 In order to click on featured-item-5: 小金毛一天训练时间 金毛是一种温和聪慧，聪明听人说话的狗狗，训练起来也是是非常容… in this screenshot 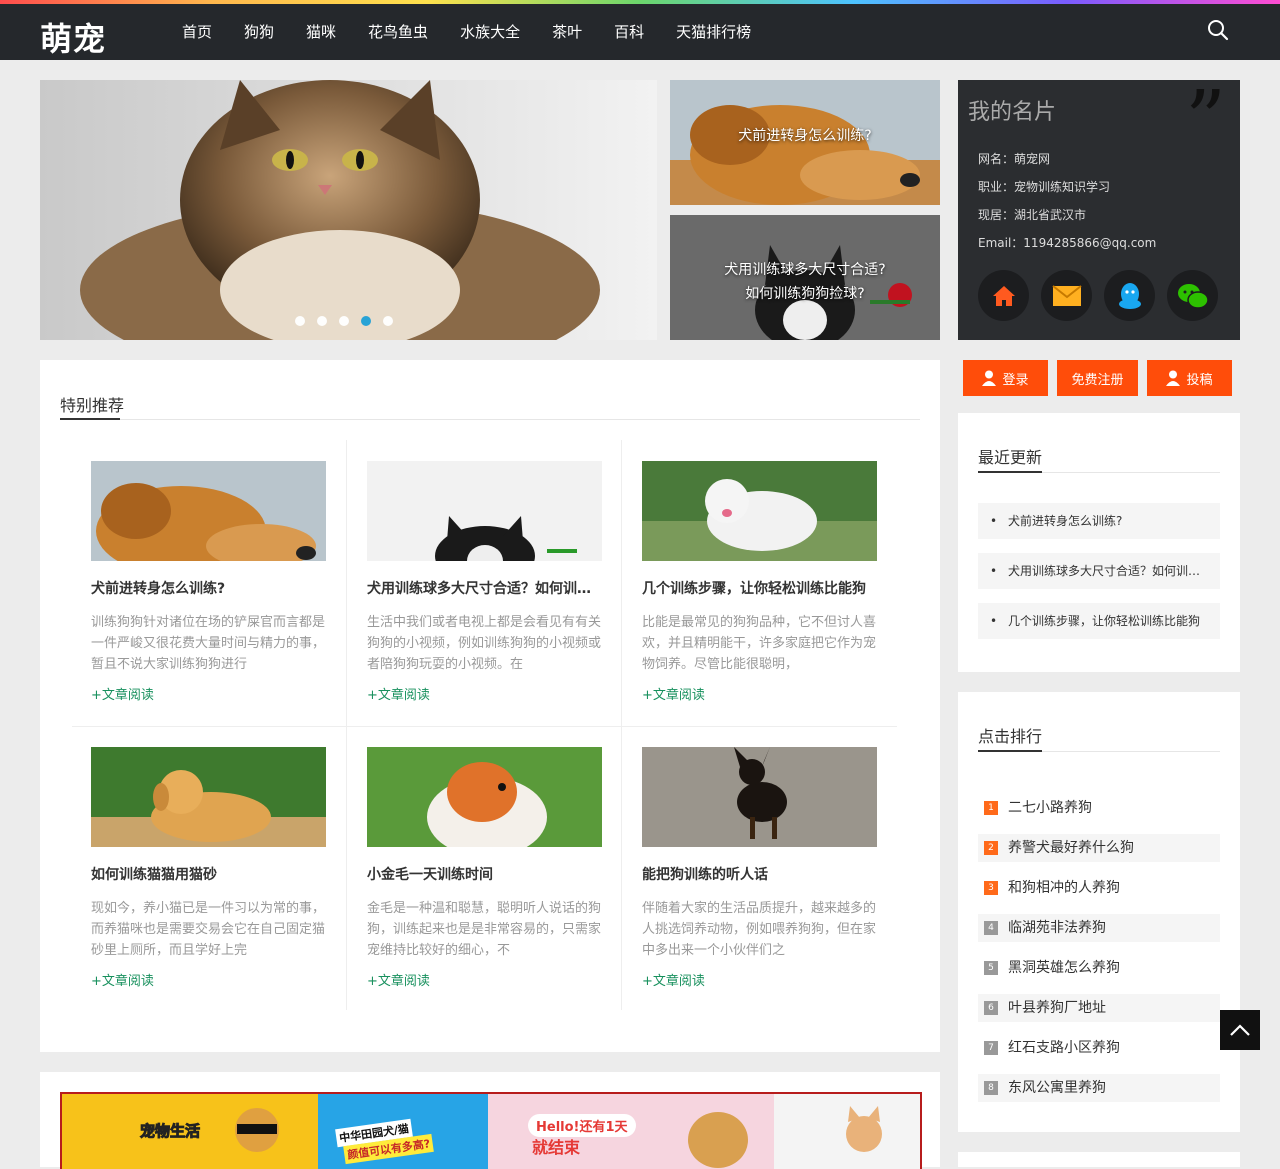, I will do `click(484, 868)`.